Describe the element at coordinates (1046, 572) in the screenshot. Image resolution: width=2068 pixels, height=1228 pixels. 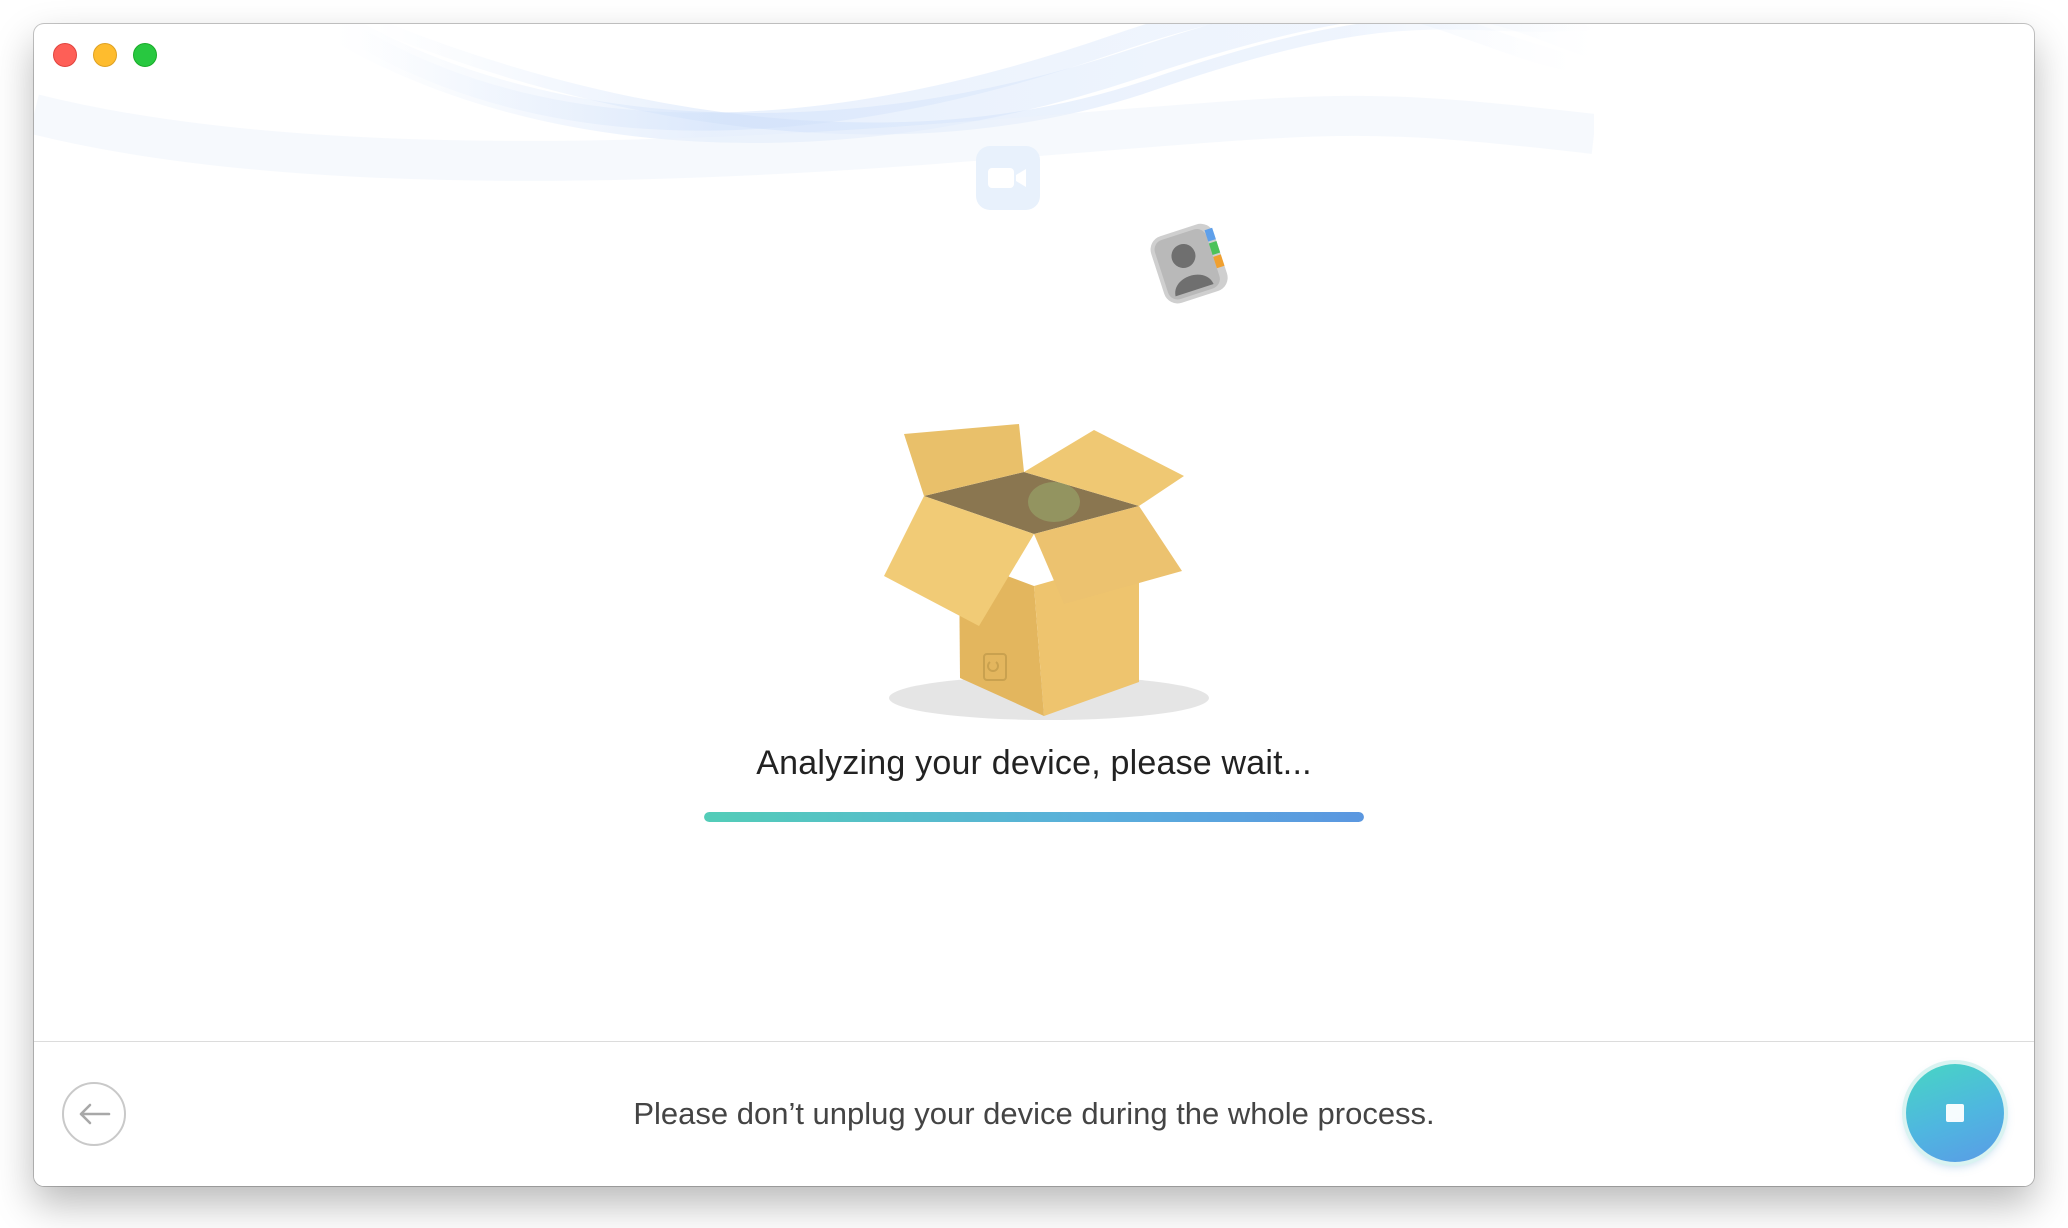
I see `open-box-icon` at that location.